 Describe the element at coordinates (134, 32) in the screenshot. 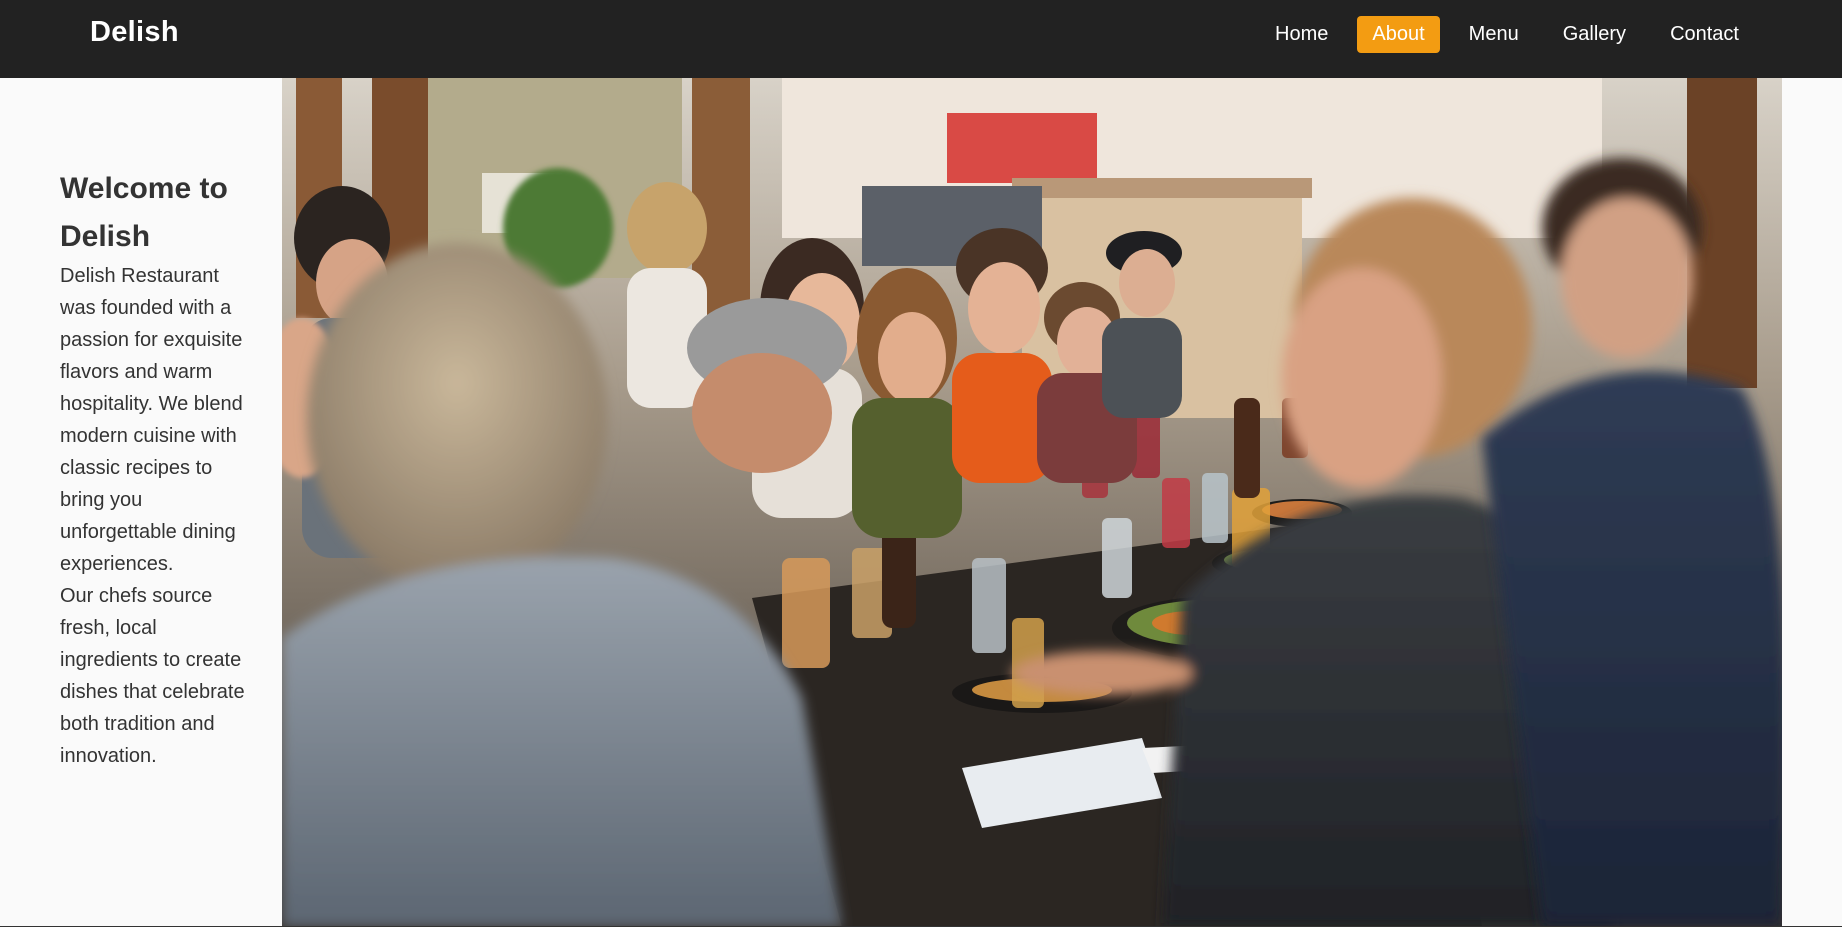

I see `brand-logo: Delish` at that location.